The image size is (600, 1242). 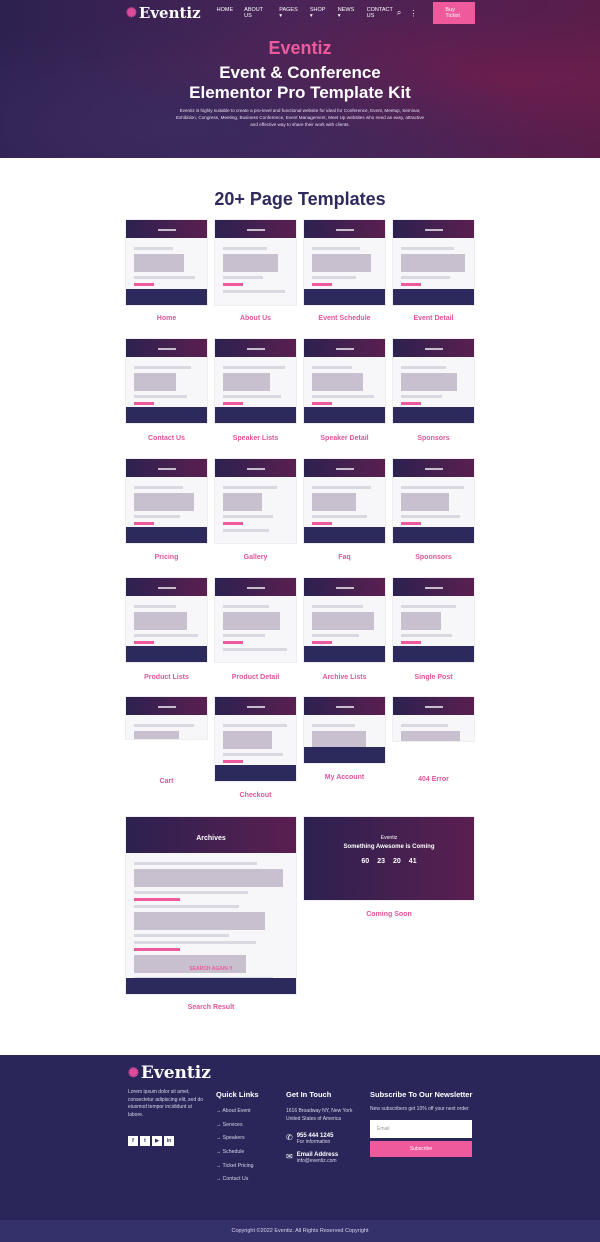 I want to click on quick-link: → Services, so click(x=237, y=1129).